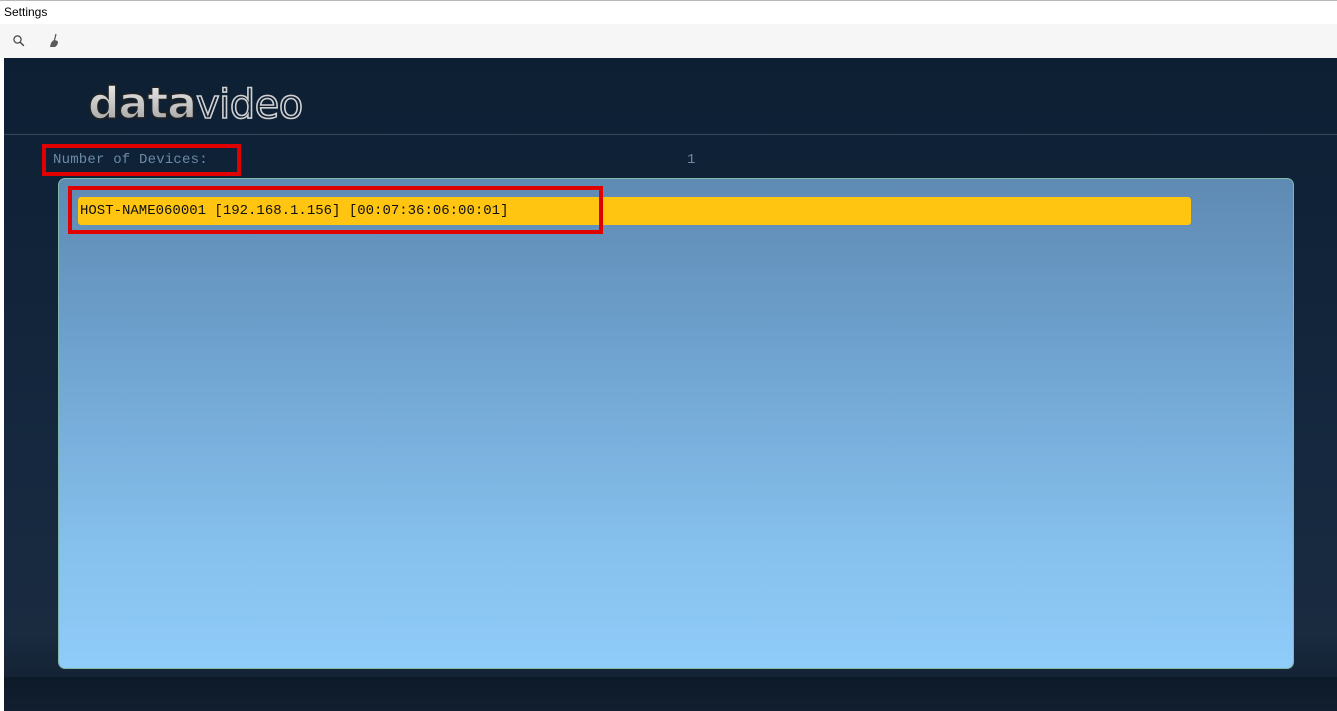 The width and height of the screenshot is (1337, 711). What do you see at coordinates (141, 160) in the screenshot?
I see `highlight-box-devices-label` at bounding box center [141, 160].